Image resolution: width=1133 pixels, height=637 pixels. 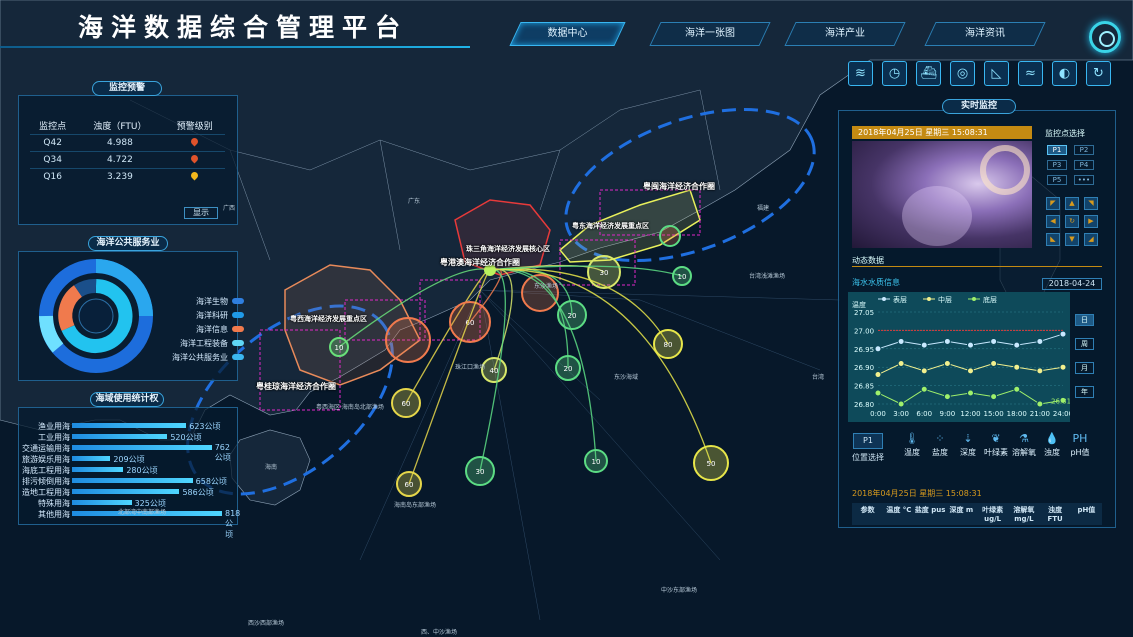 I want to click on usage-row: 排污倾倒用海 658公顷, so click(x=125, y=481).